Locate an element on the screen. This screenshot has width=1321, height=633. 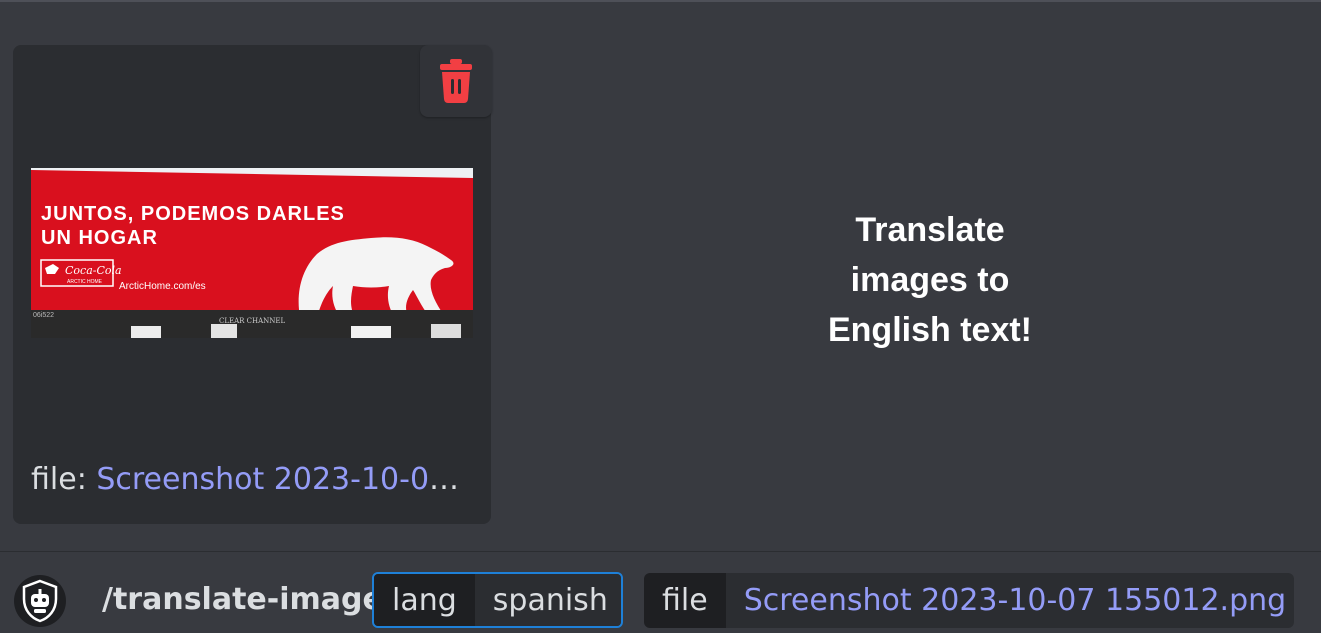
bot-avatar is located at coordinates (40, 601).